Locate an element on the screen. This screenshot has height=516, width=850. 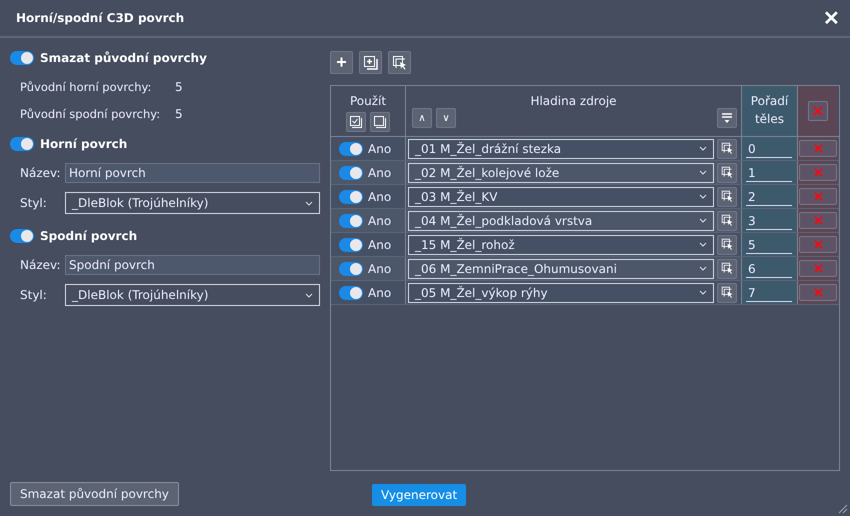
section-label: Spodní povrch is located at coordinates (89, 236).